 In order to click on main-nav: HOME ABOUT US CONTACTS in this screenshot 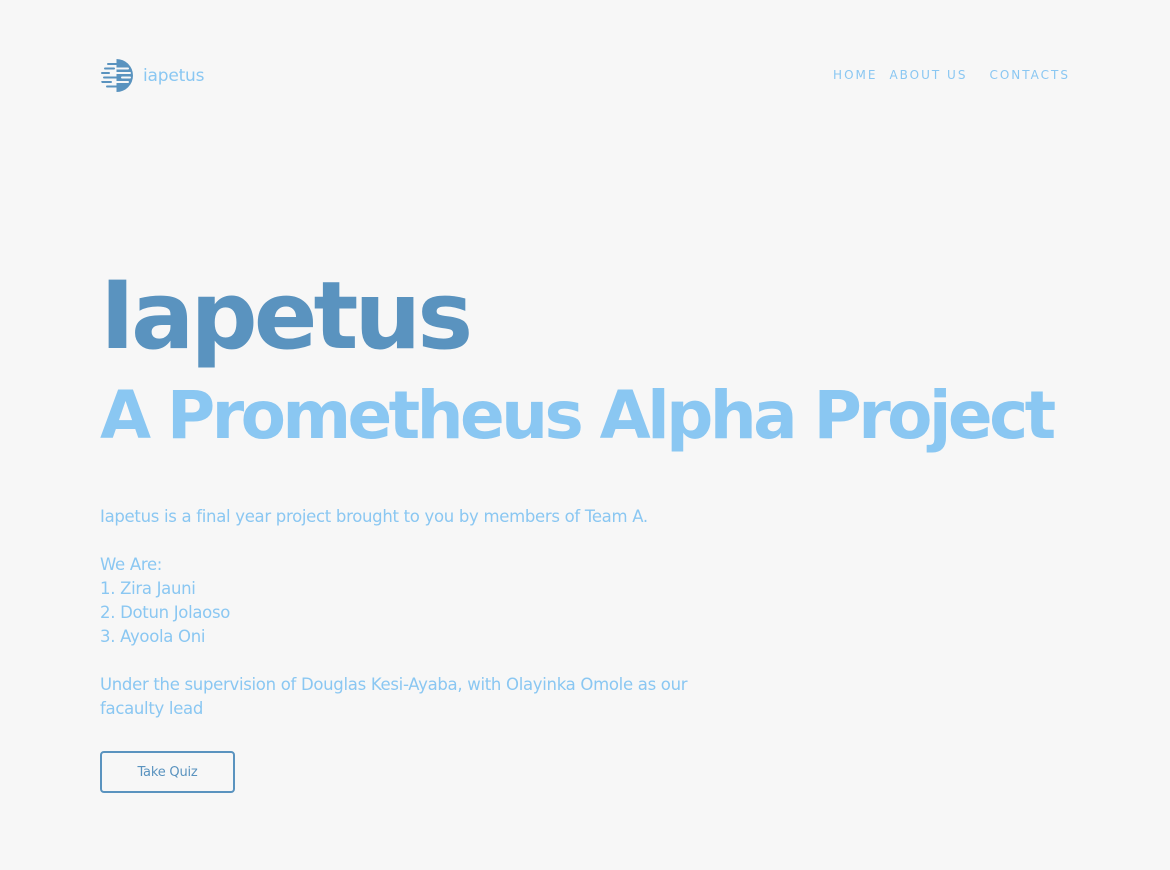, I will do `click(951, 75)`.